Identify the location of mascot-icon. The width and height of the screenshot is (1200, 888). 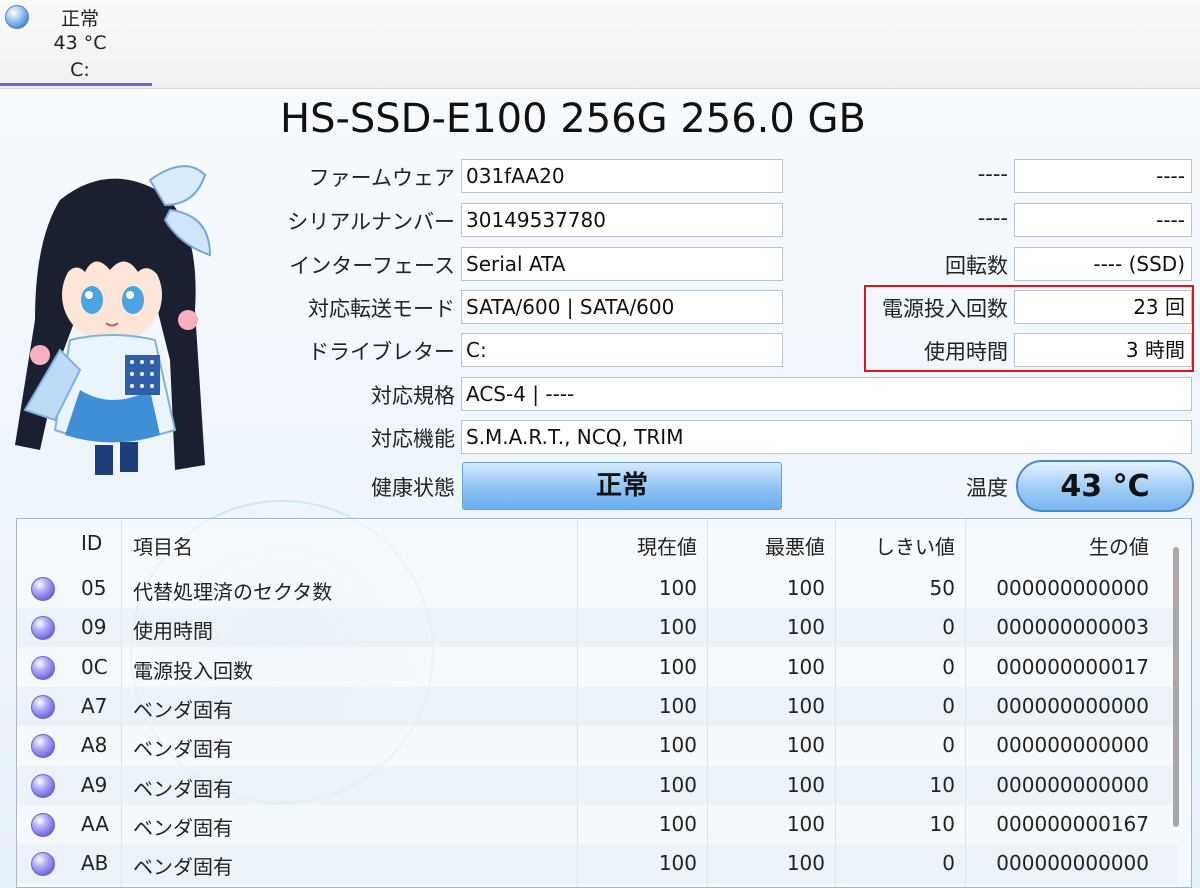
(113, 320).